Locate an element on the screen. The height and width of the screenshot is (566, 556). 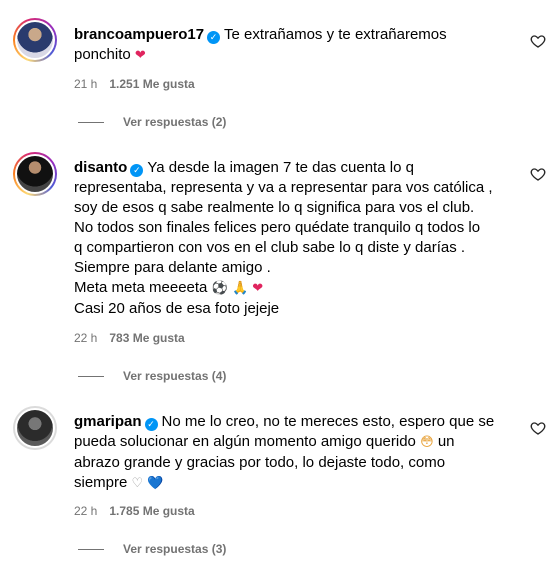
view-replies-button: Ver respuestas (2) is located at coordinates (152, 122).